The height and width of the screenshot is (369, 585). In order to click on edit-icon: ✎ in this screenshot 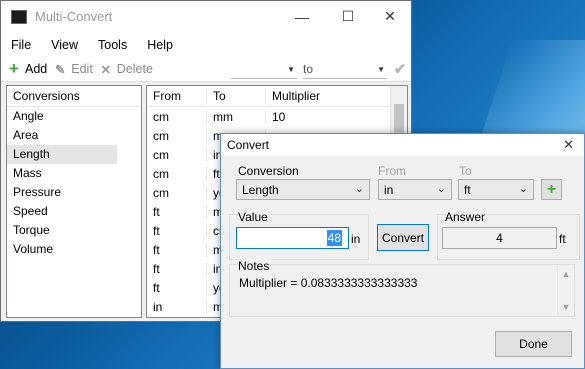, I will do `click(60, 69)`.